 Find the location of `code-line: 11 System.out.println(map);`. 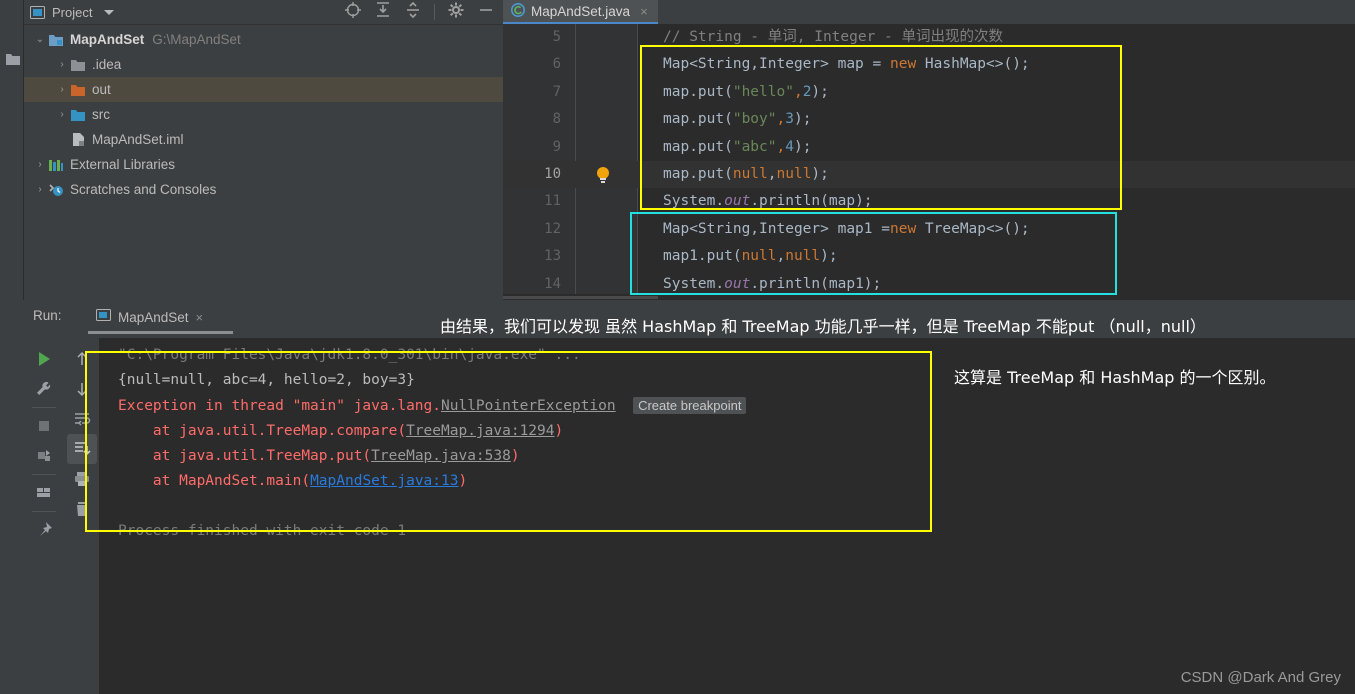

code-line: 11 System.out.println(map); is located at coordinates (929, 201).